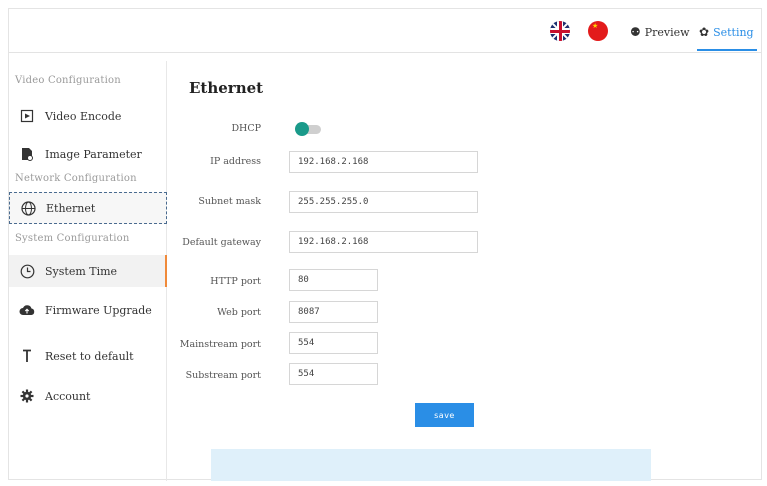 This screenshot has height=486, width=767. Describe the element at coordinates (383, 162) in the screenshot. I see `ip-address-input` at that location.